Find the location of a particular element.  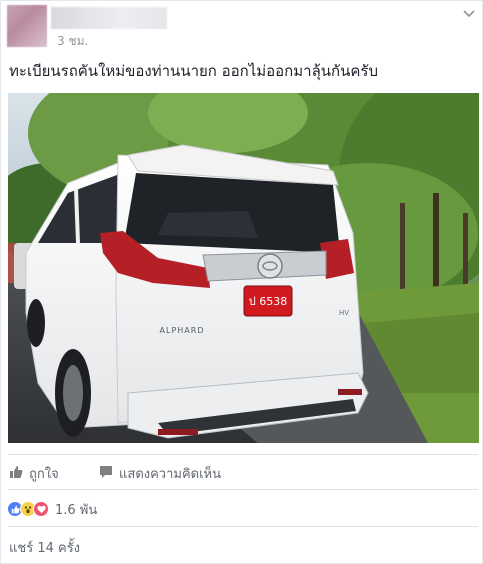

thumbs-up-icon is located at coordinates (16, 474).